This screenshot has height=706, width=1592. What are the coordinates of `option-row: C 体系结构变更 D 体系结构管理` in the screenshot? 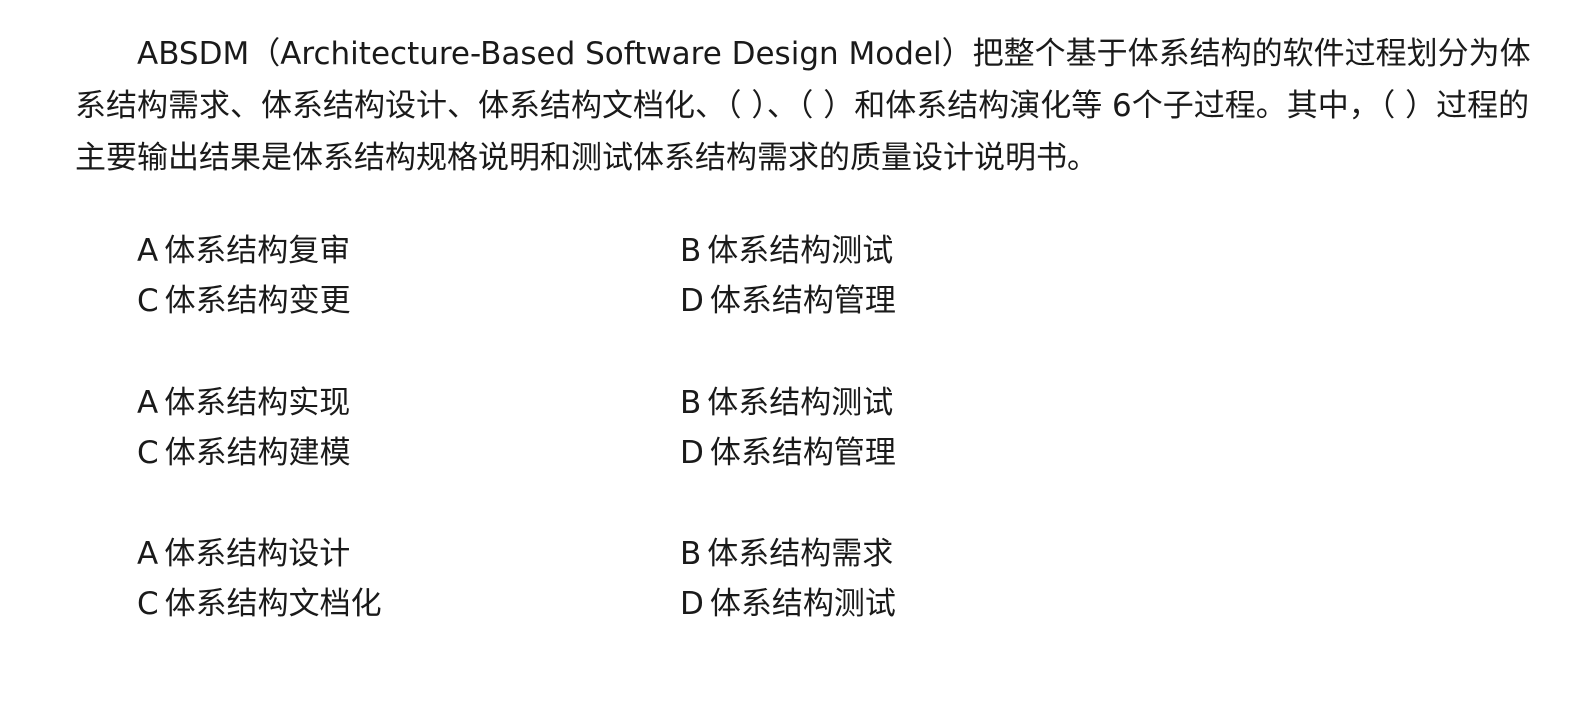 It's located at (587, 301).